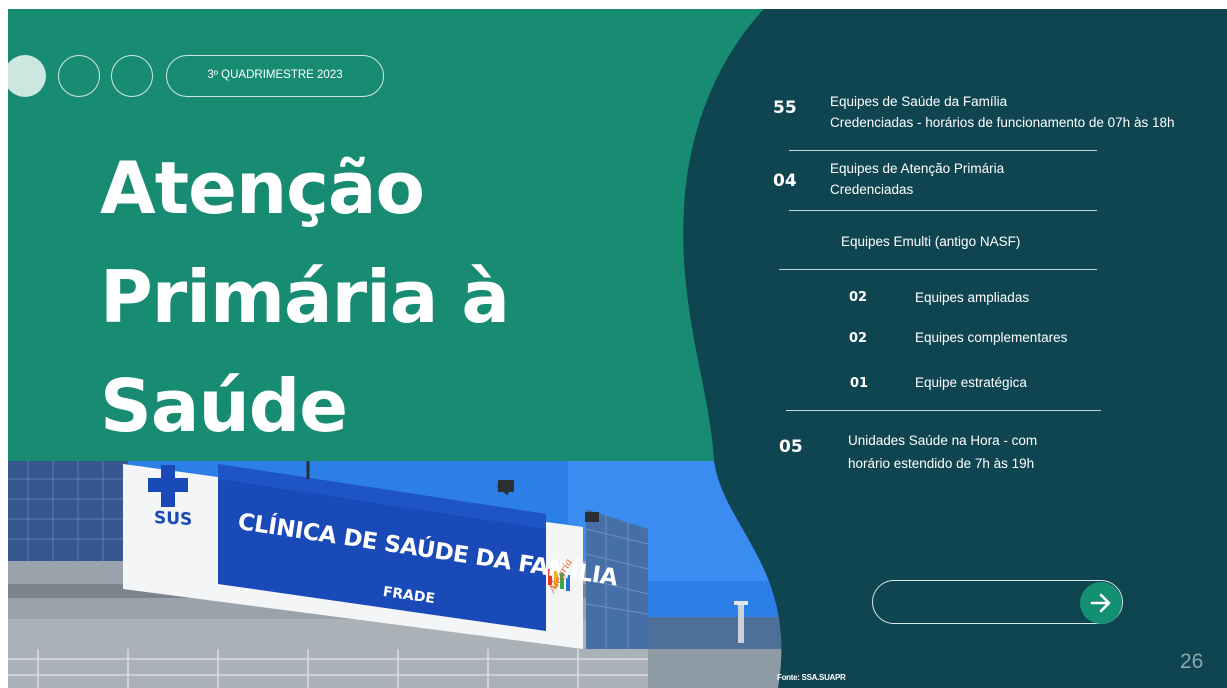 The width and height of the screenshot is (1227, 688). What do you see at coordinates (991, 337) in the screenshot?
I see `emulti-label: Equipes complementares` at bounding box center [991, 337].